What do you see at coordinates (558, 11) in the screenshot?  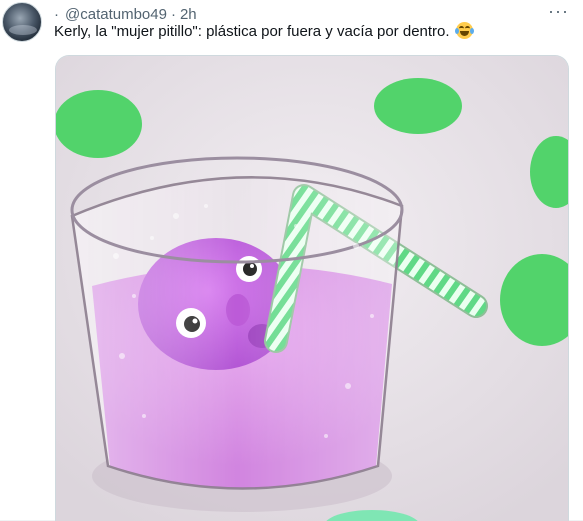 I see `more-horizontal-icon: ···` at bounding box center [558, 11].